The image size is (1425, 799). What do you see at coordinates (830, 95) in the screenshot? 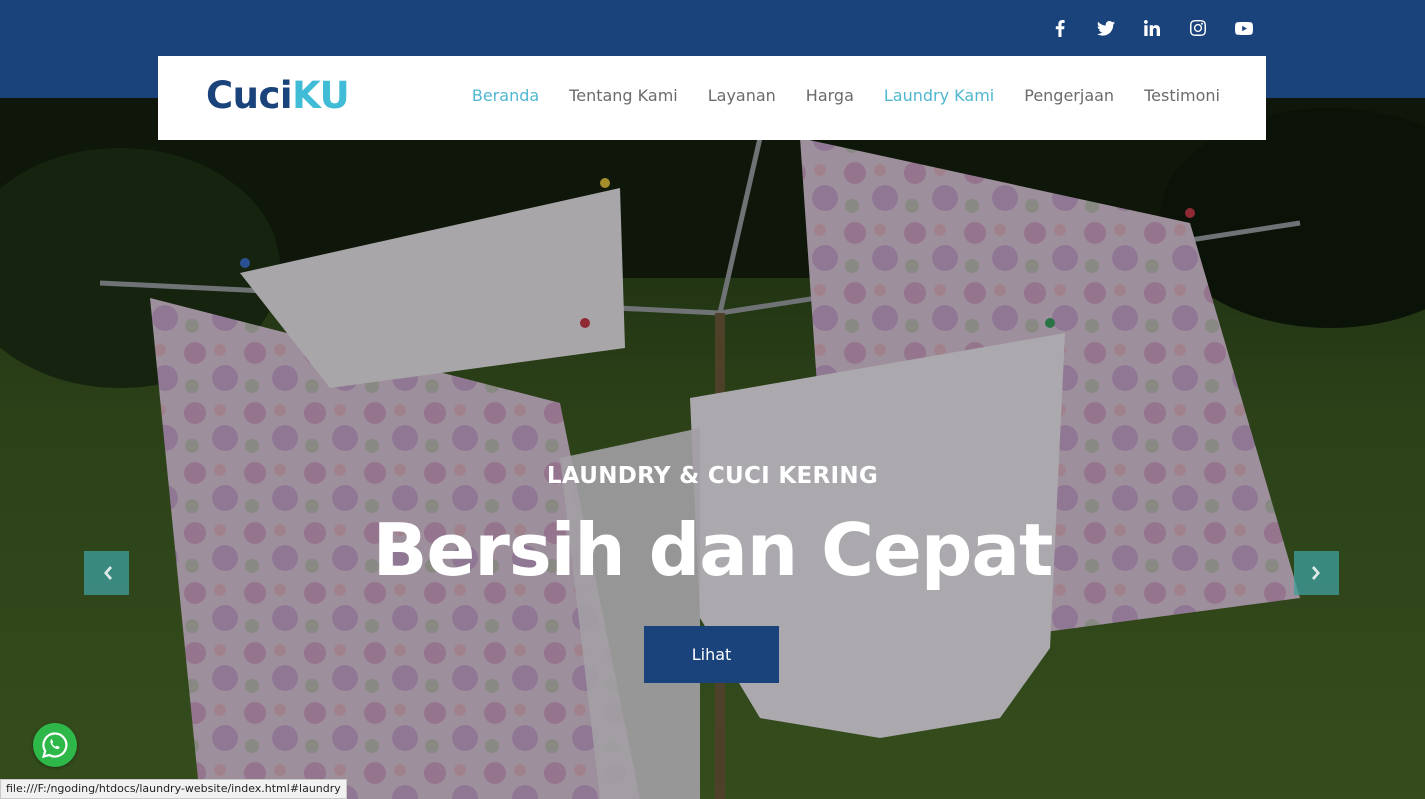
I see `nav-item-harga: Harga` at bounding box center [830, 95].